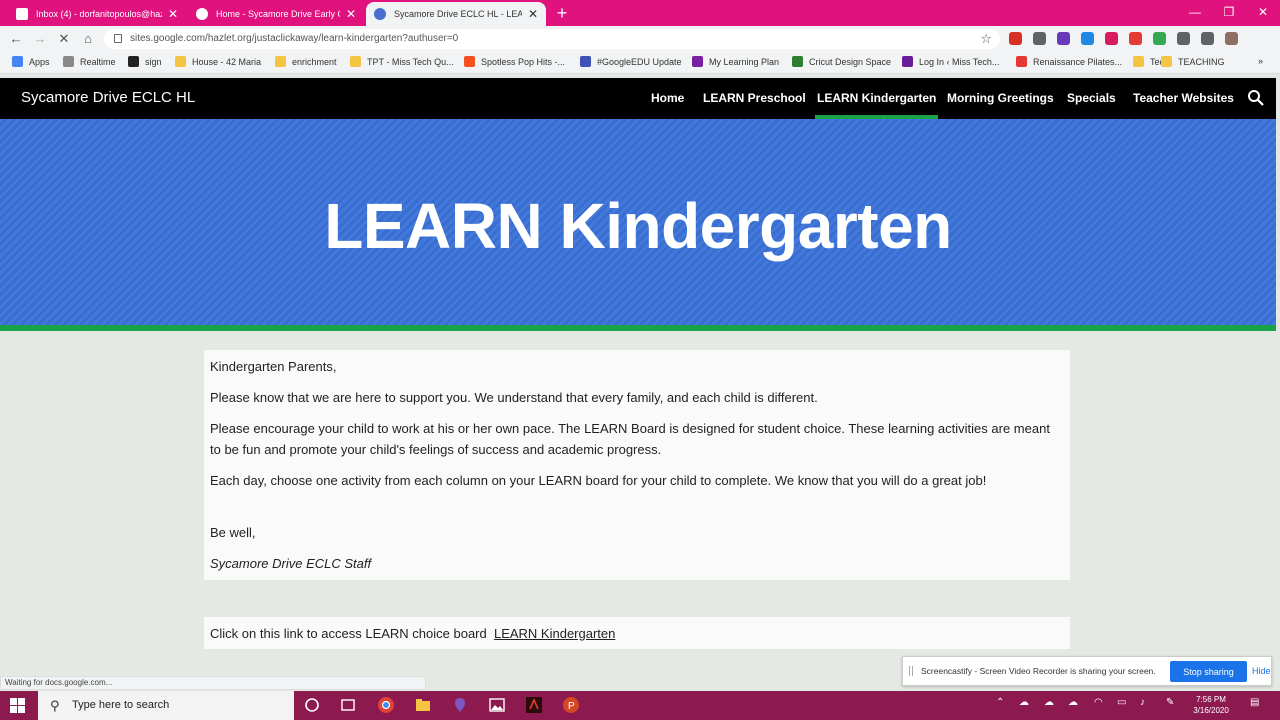 This screenshot has height=720, width=1280. I want to click on maximize-button: ❐, so click(1229, 13).